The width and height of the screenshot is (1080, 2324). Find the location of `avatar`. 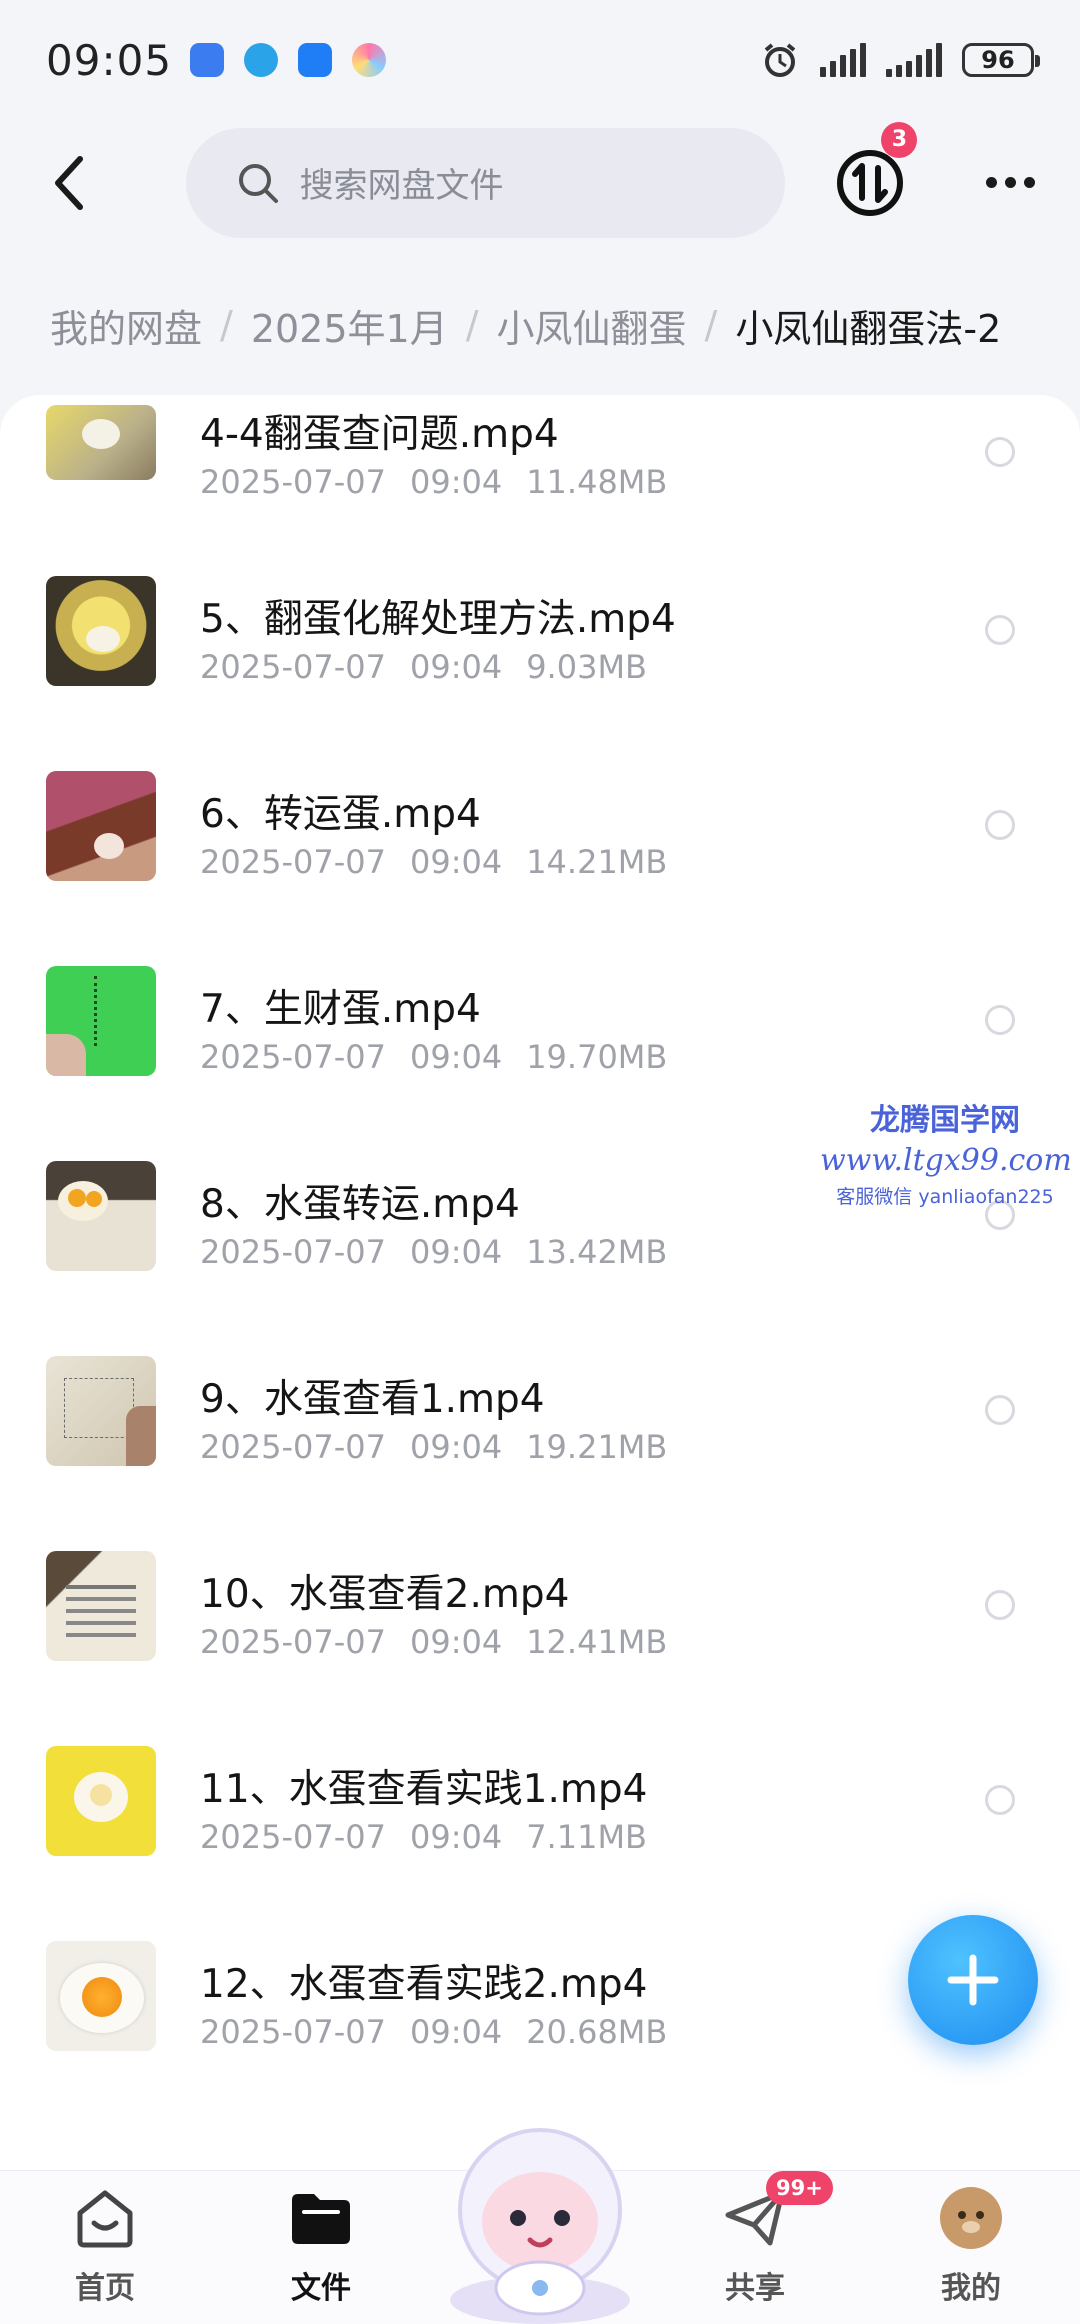

avatar is located at coordinates (971, 2218).